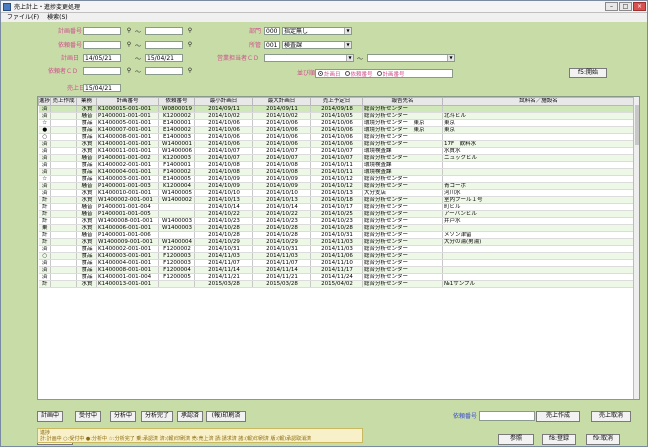  Describe the element at coordinates (44, 270) in the screenshot. I see `table-cell: 済` at that location.